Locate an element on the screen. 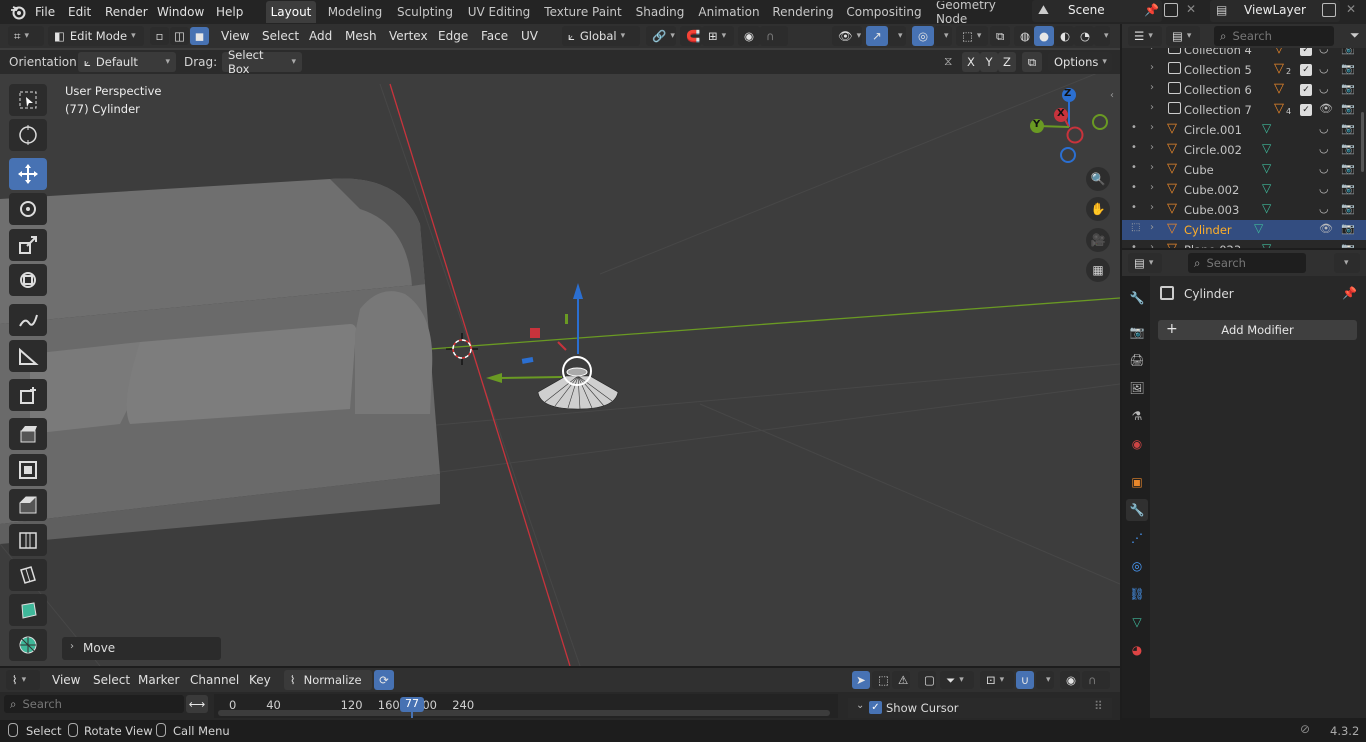 The height and width of the screenshot is (742, 1366). tool-rotate is located at coordinates (28, 209).